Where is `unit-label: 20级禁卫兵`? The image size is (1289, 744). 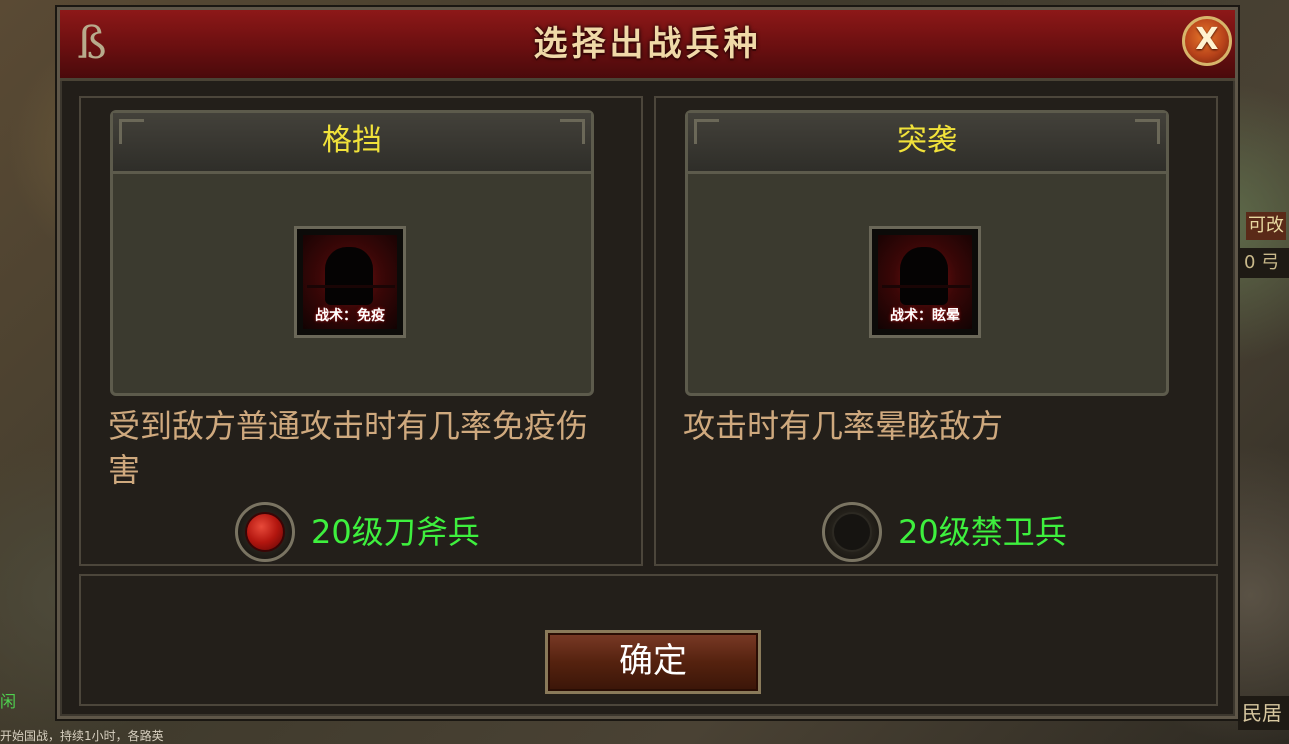
unit-label: 20级禁卫兵 is located at coordinates (982, 532).